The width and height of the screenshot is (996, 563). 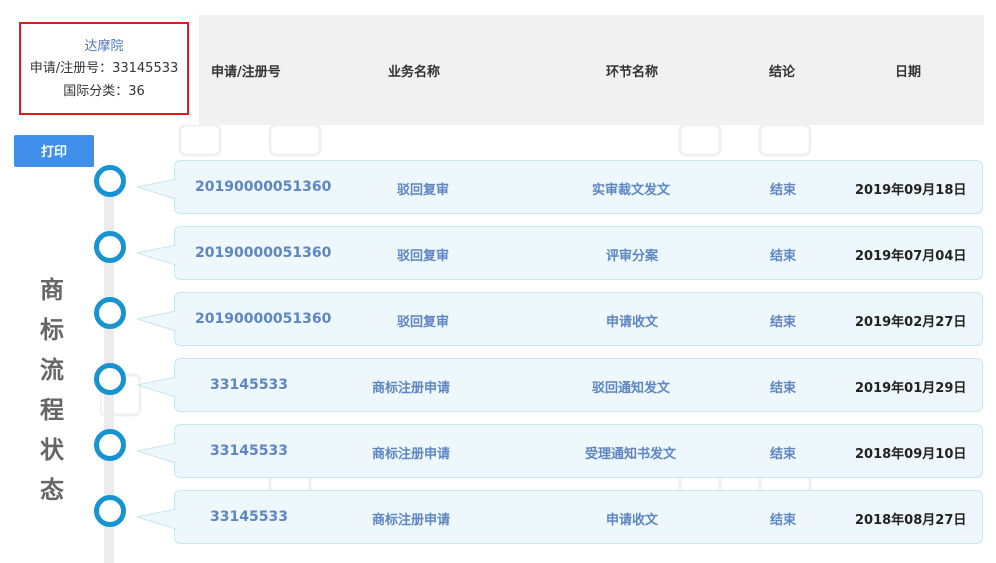 I want to click on table-row: 20190000051360 驳回复审 评审分案 结束 2019年07月04日, so click(x=560, y=253).